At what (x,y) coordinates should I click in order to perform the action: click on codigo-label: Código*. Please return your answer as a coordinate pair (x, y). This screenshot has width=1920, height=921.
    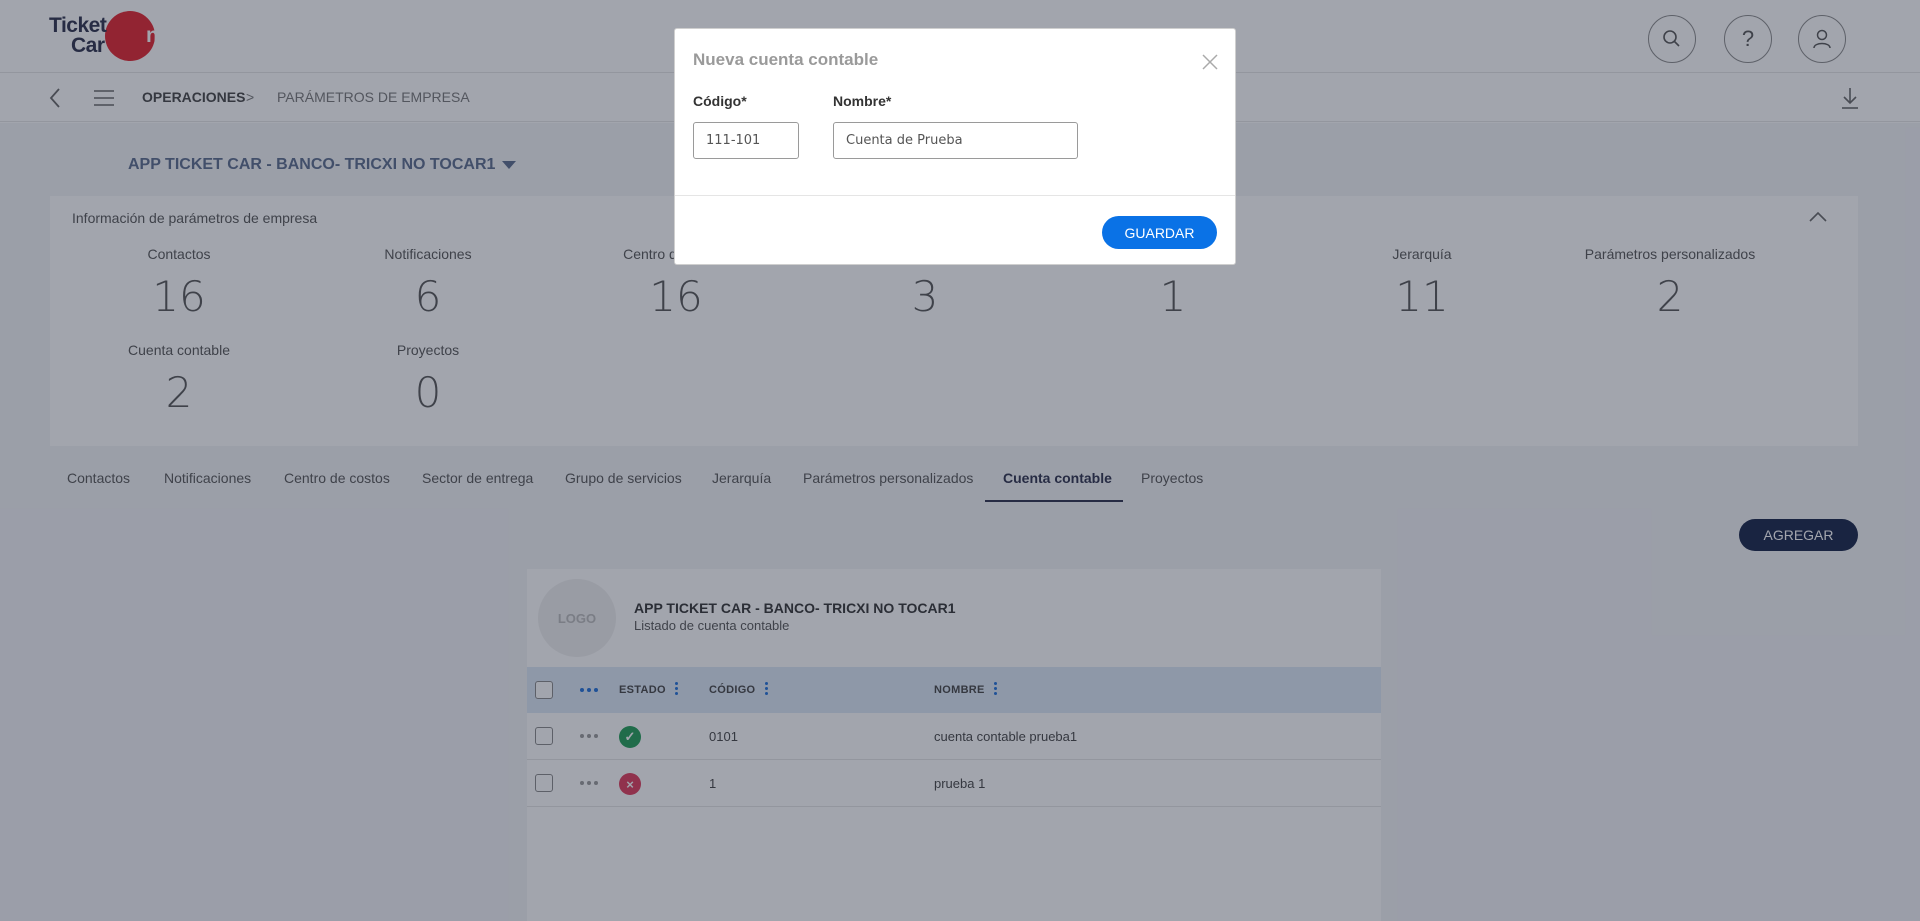
    Looking at the image, I should click on (720, 101).